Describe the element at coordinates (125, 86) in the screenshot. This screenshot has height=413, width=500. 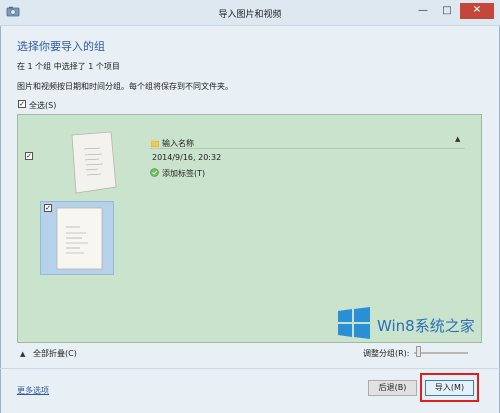
I see `grouping-description: 图片和视频按日期和时间分组。每个组将保存到不同文件夹。` at that location.